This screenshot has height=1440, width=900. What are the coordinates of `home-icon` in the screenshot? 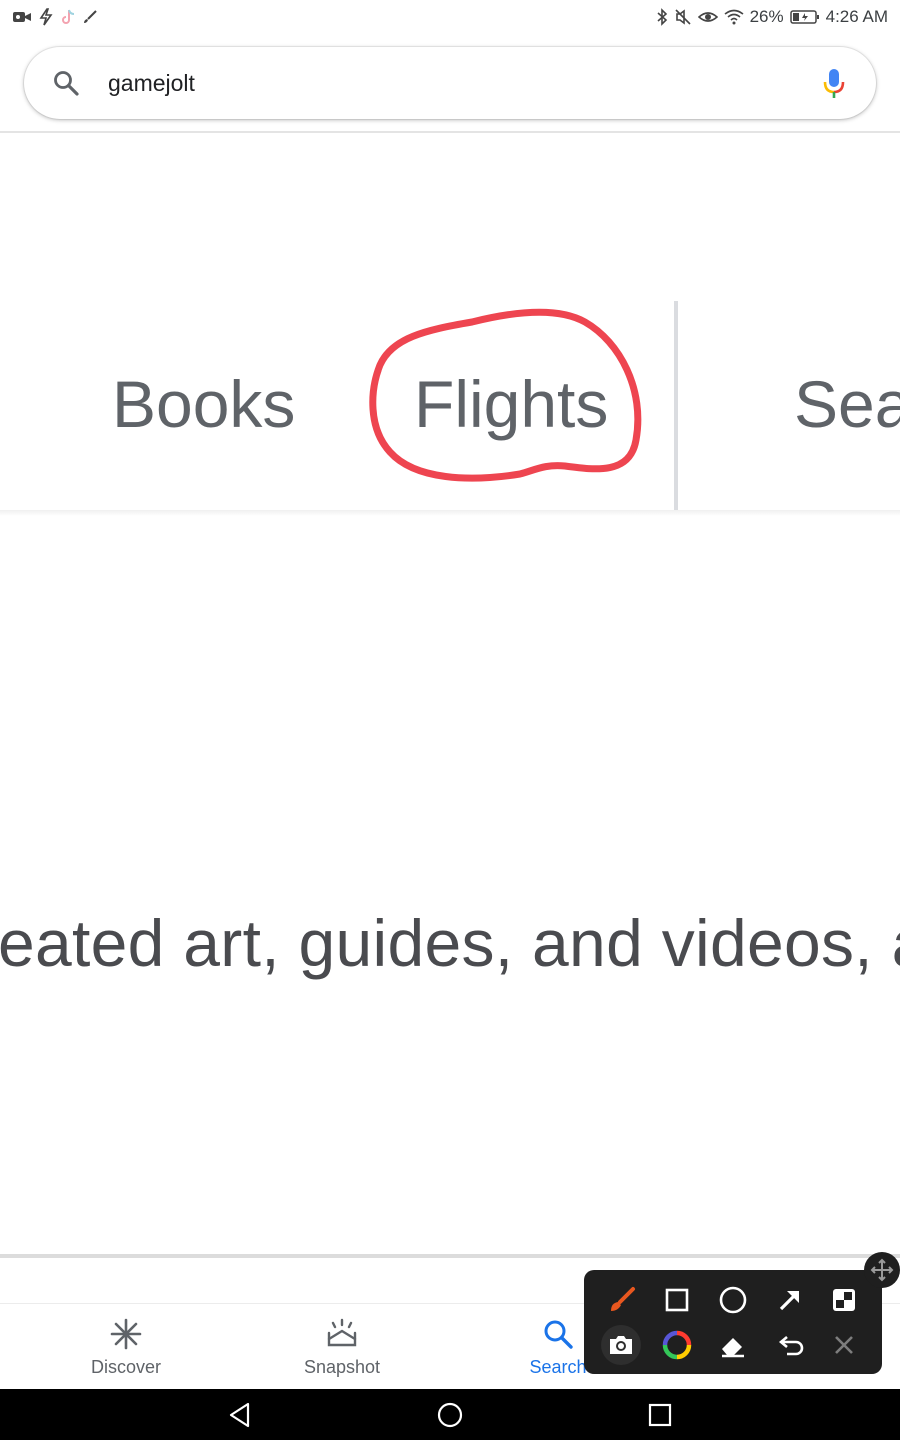 It's located at (450, 1417).